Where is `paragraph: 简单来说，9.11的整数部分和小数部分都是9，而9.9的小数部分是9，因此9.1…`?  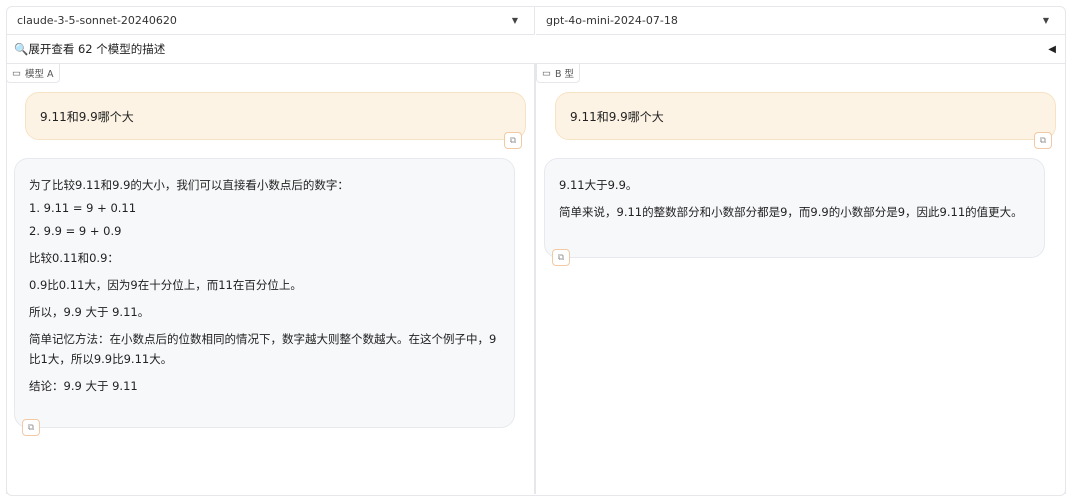
paragraph: 简单来说，9.11的整数部分和小数部分都是9，而9.9的小数部分是9，因此9.1… is located at coordinates (791, 212).